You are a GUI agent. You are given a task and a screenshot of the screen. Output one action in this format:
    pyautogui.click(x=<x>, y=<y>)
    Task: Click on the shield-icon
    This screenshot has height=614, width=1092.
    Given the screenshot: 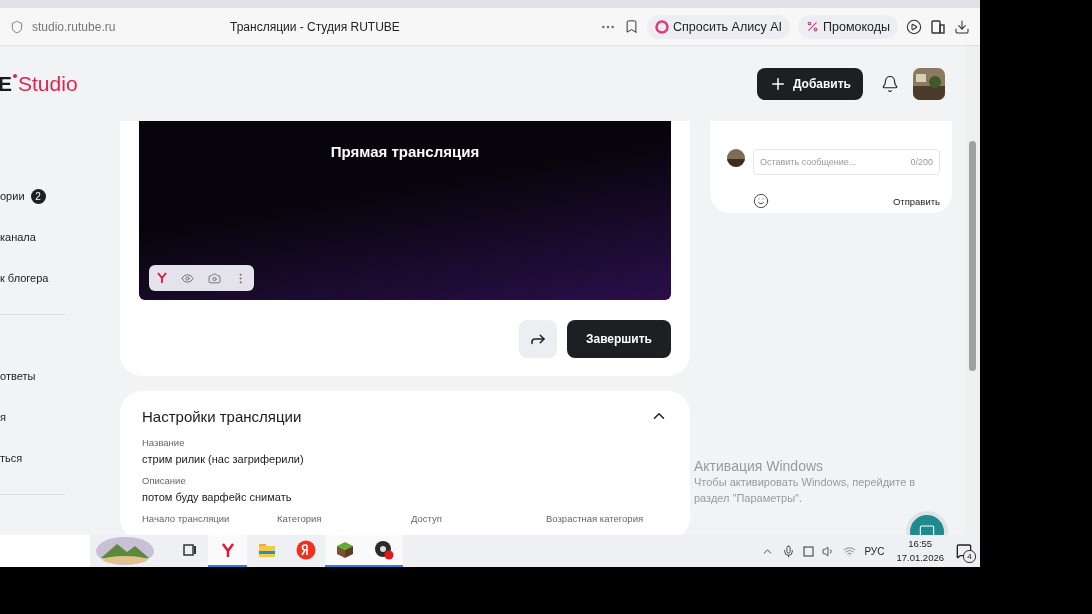 What is the action you would take?
    pyautogui.click(x=17, y=26)
    